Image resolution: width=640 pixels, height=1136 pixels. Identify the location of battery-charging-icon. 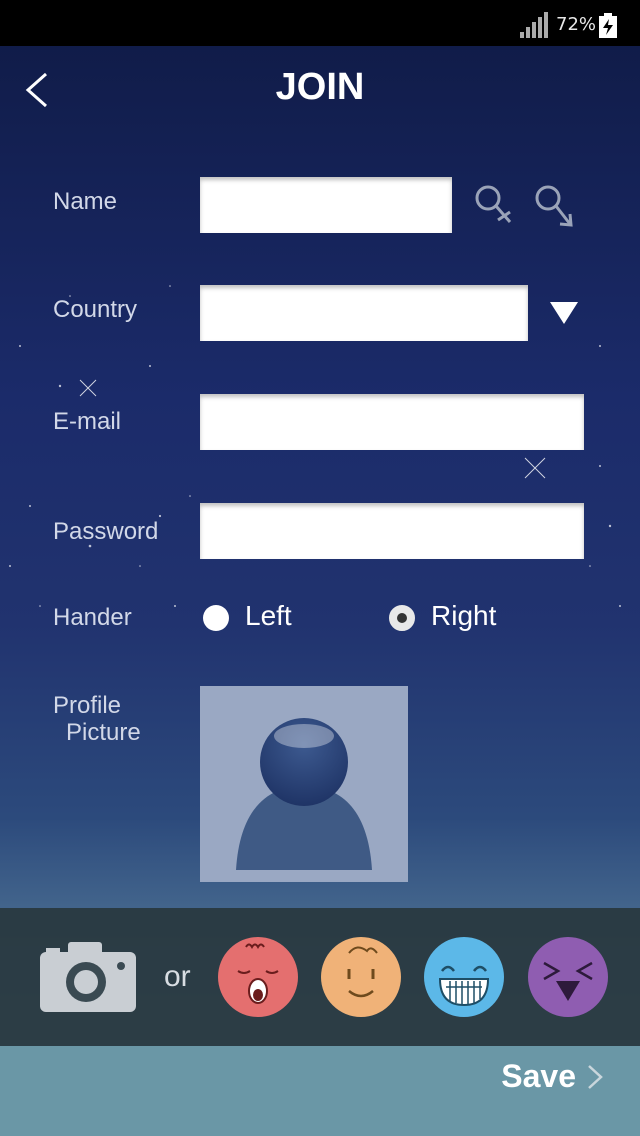
(608, 25).